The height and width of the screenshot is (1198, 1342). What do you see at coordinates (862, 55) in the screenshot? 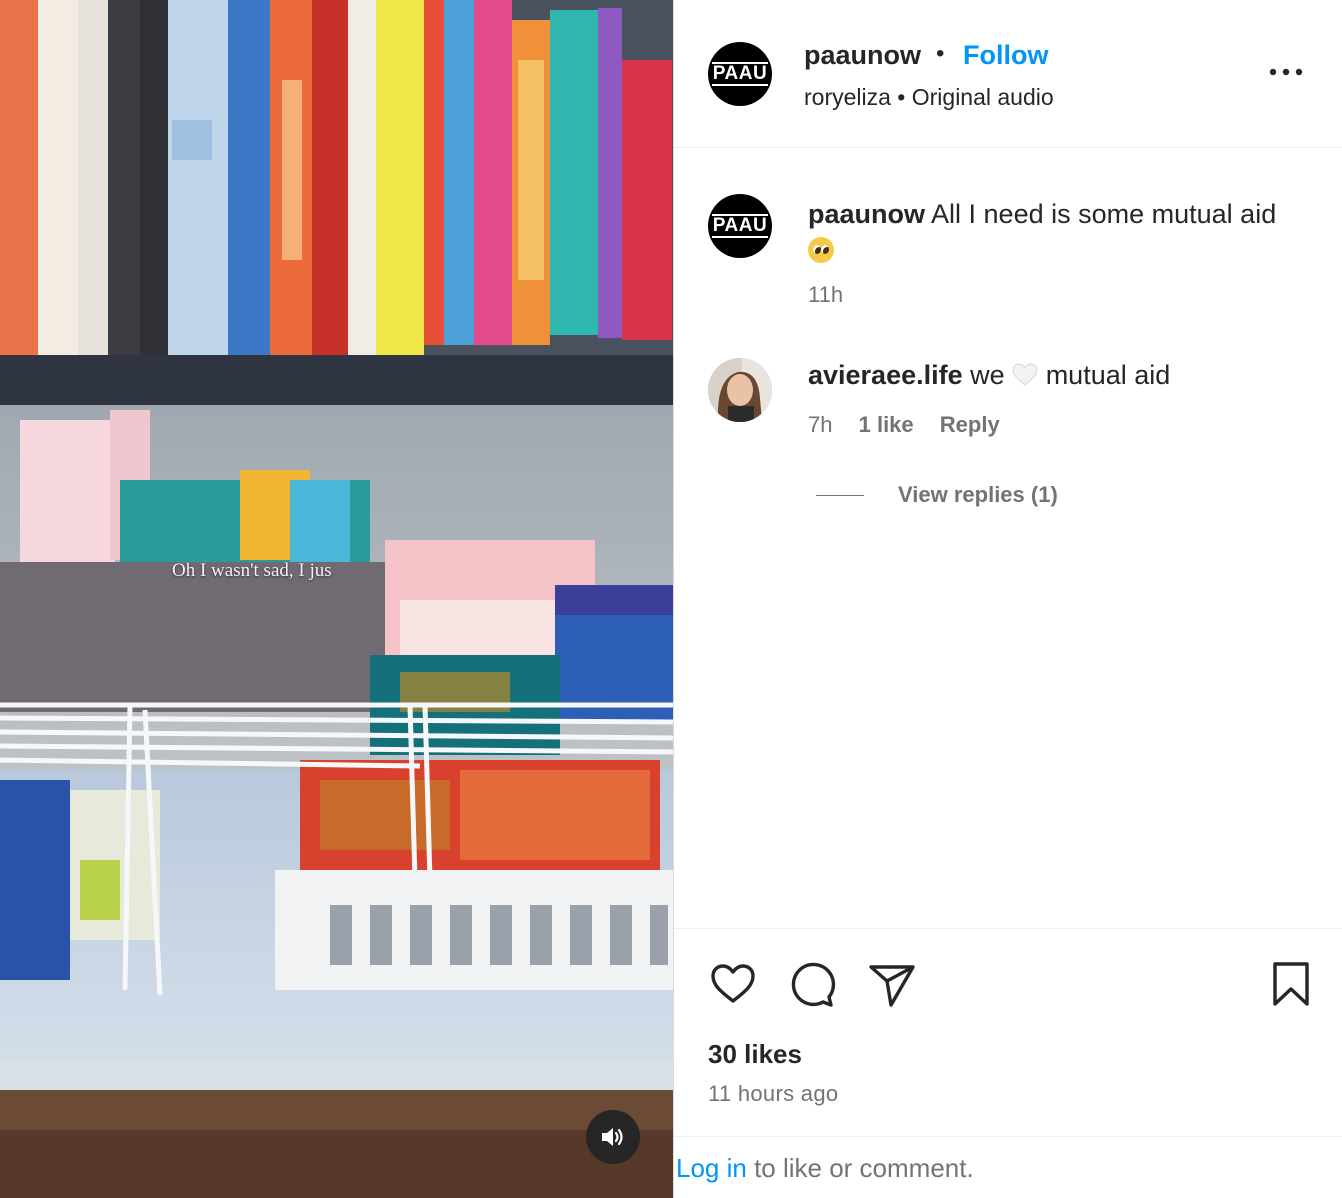
I see `author-username: paaunow` at bounding box center [862, 55].